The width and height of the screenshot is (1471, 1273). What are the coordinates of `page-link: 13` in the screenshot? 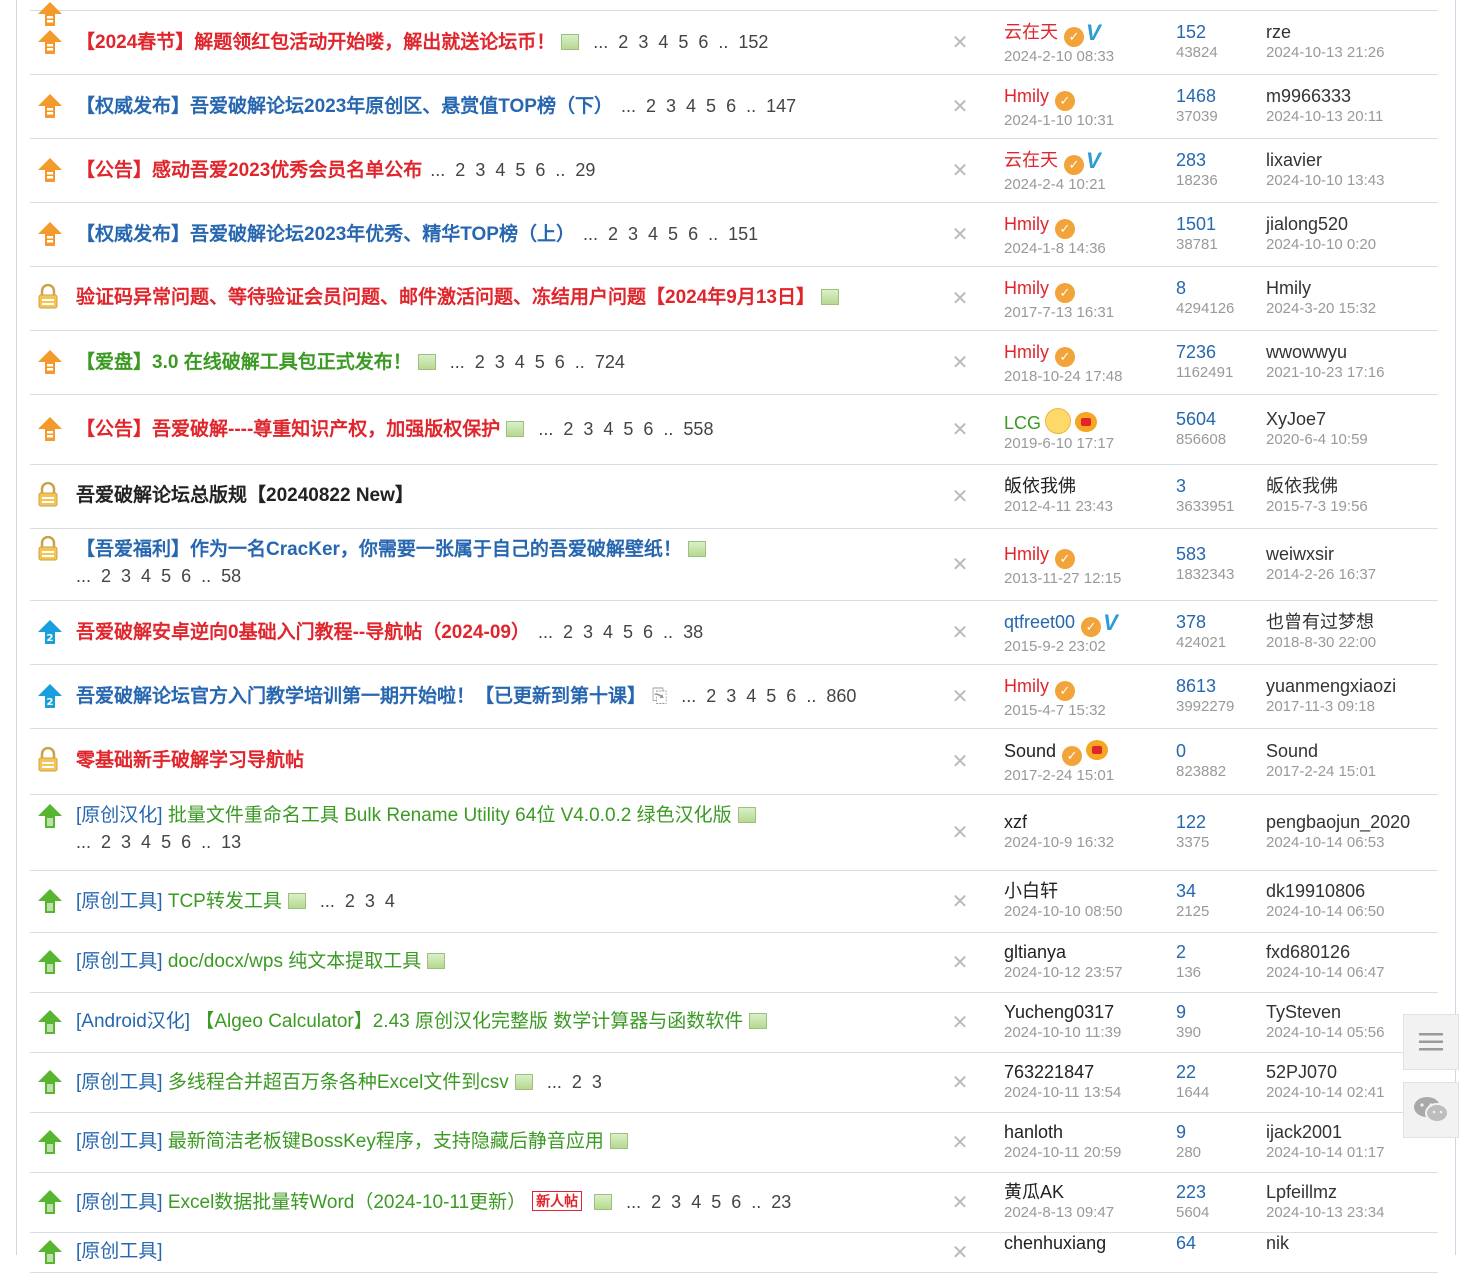 It's located at (231, 842).